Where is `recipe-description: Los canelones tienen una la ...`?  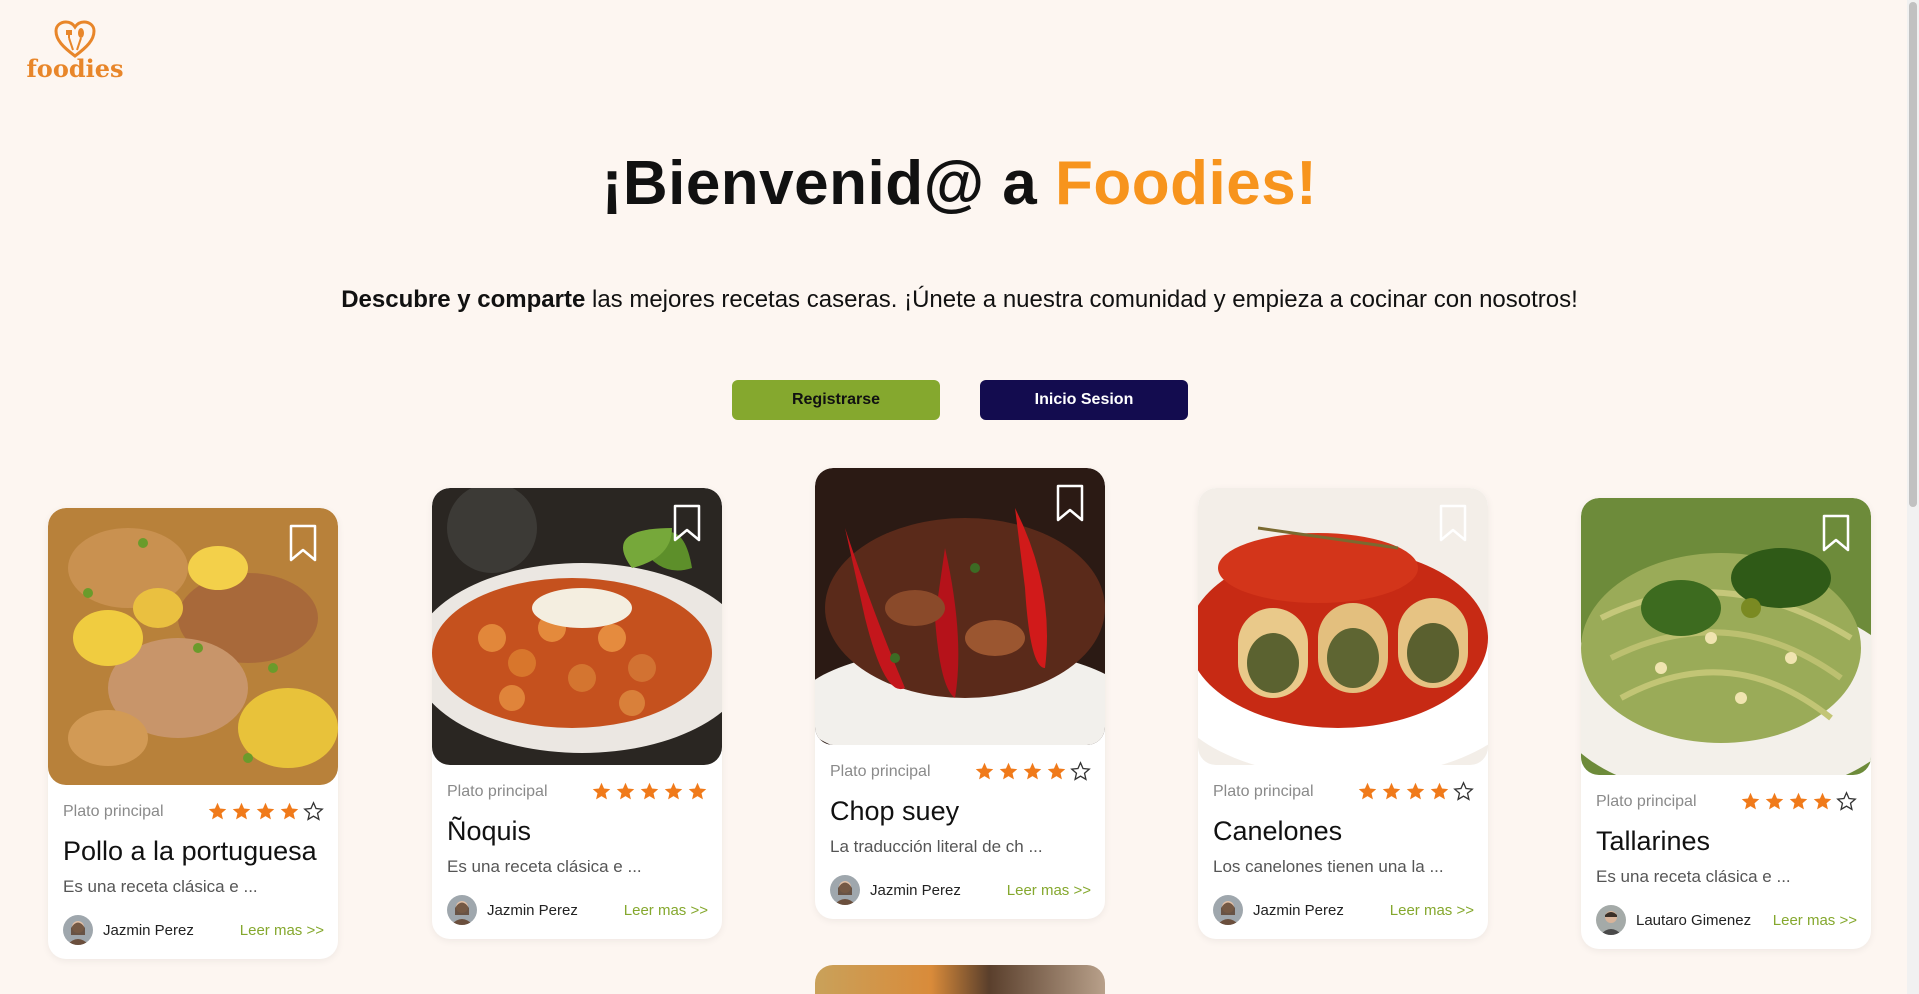
recipe-description: Los canelones tienen una la ... is located at coordinates (1328, 866).